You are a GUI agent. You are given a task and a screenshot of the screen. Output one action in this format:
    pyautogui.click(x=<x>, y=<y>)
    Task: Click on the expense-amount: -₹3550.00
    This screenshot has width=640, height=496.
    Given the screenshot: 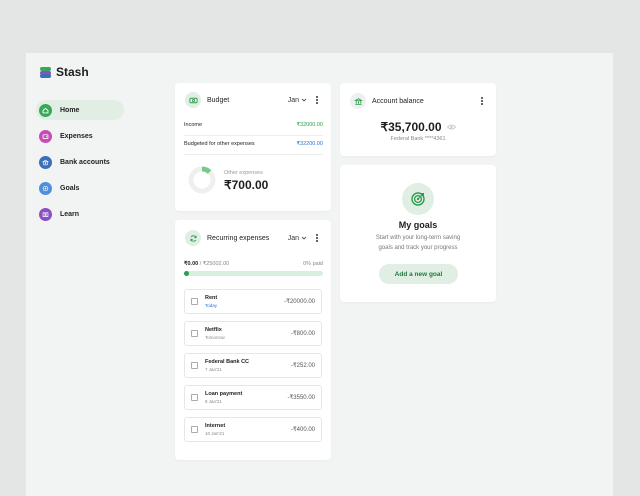 What is the action you would take?
    pyautogui.click(x=301, y=398)
    